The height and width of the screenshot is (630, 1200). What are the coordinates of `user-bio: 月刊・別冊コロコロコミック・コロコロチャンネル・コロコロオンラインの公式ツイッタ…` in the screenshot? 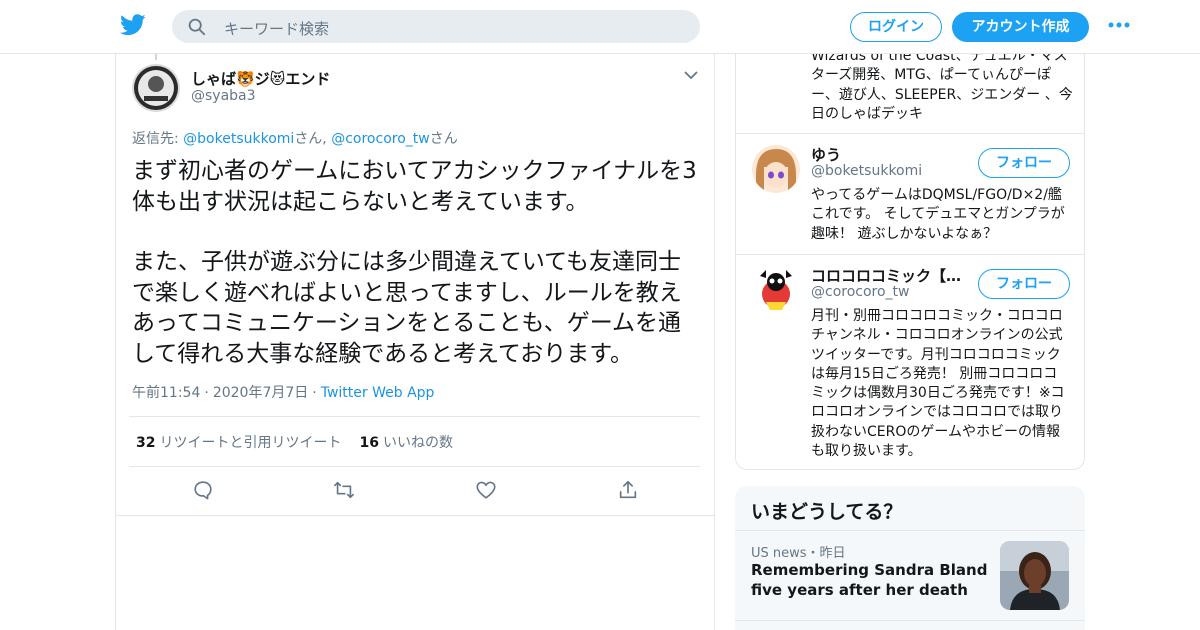 It's located at (938, 384).